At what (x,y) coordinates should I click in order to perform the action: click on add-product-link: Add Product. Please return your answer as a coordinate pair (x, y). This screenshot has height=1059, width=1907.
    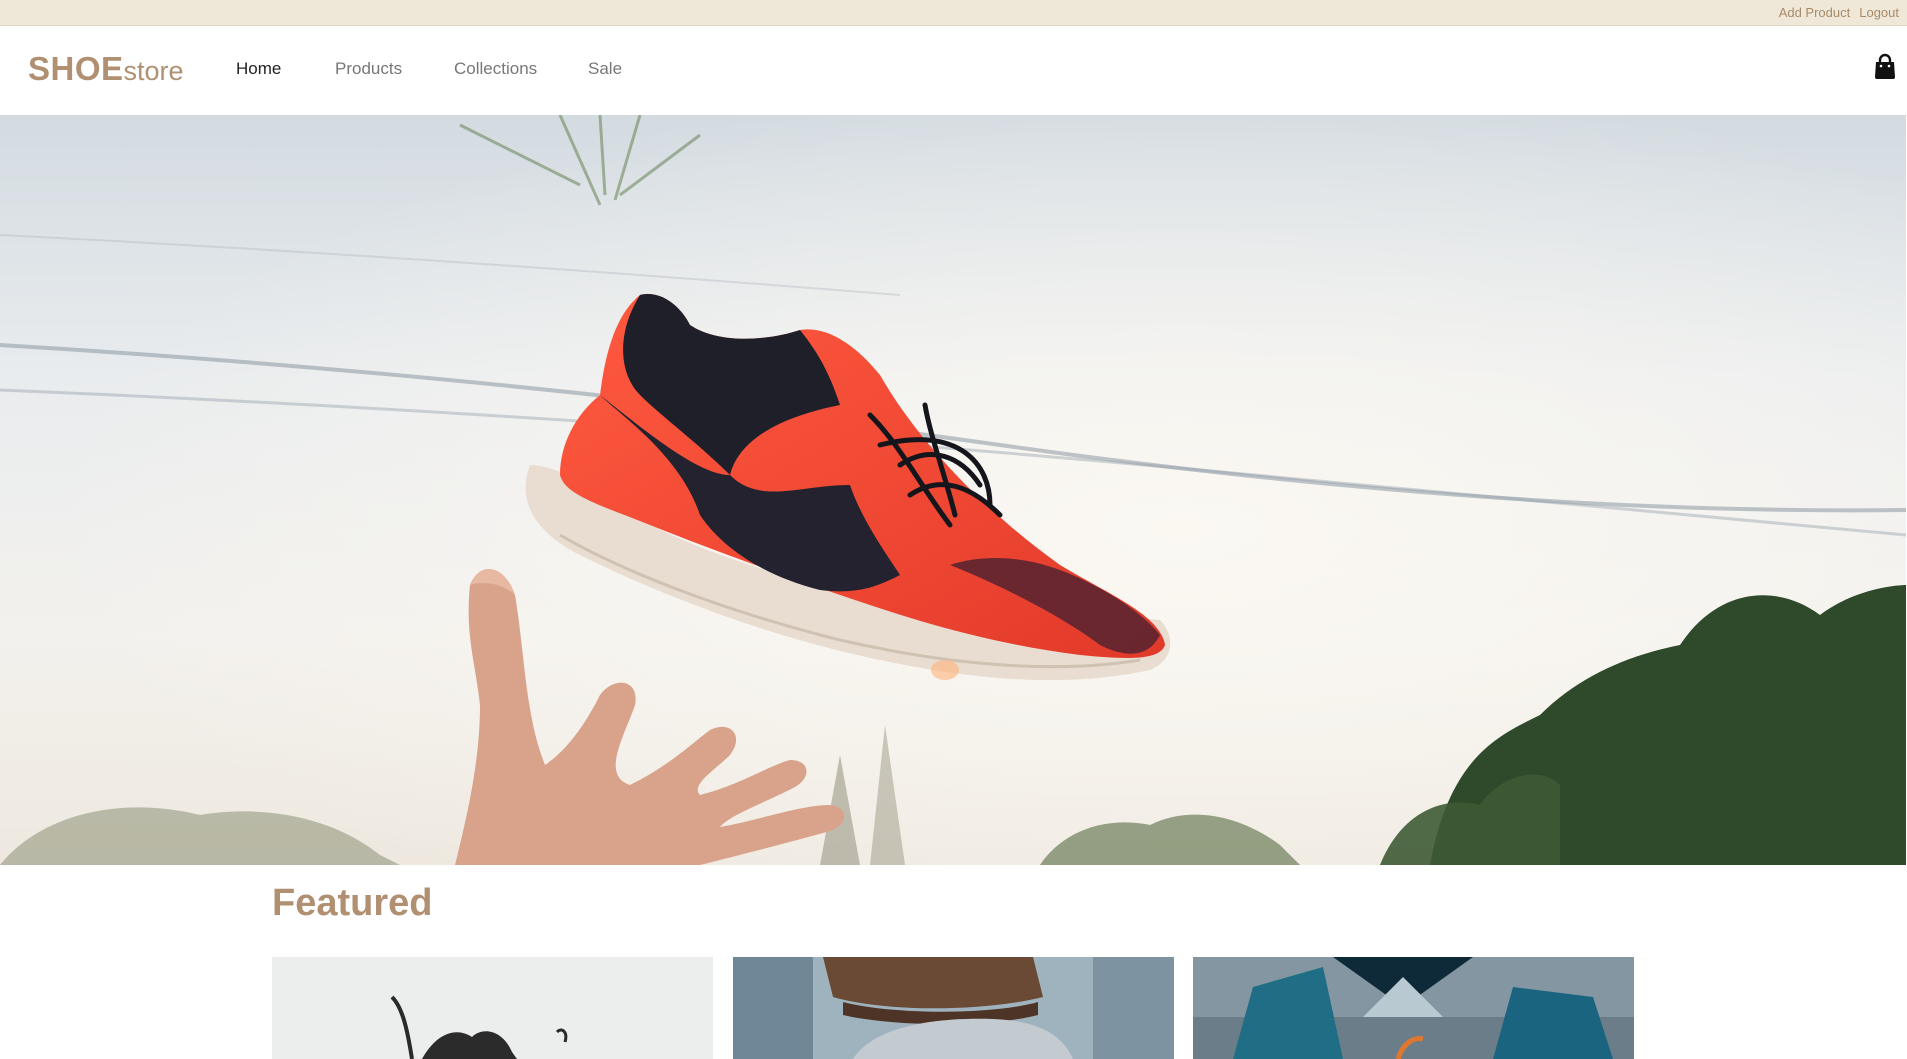
    Looking at the image, I should click on (1815, 12).